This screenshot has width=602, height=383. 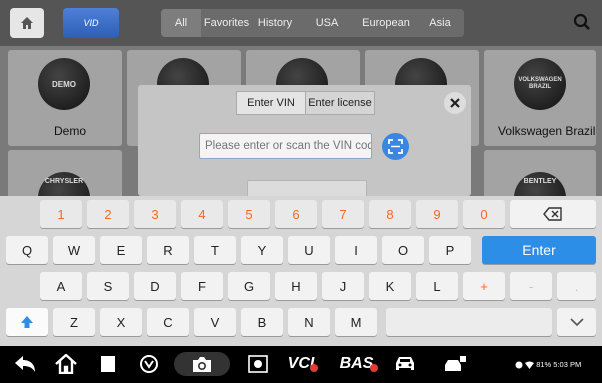 What do you see at coordinates (340, 103) in the screenshot?
I see `tab-enter-license: Enter license` at bounding box center [340, 103].